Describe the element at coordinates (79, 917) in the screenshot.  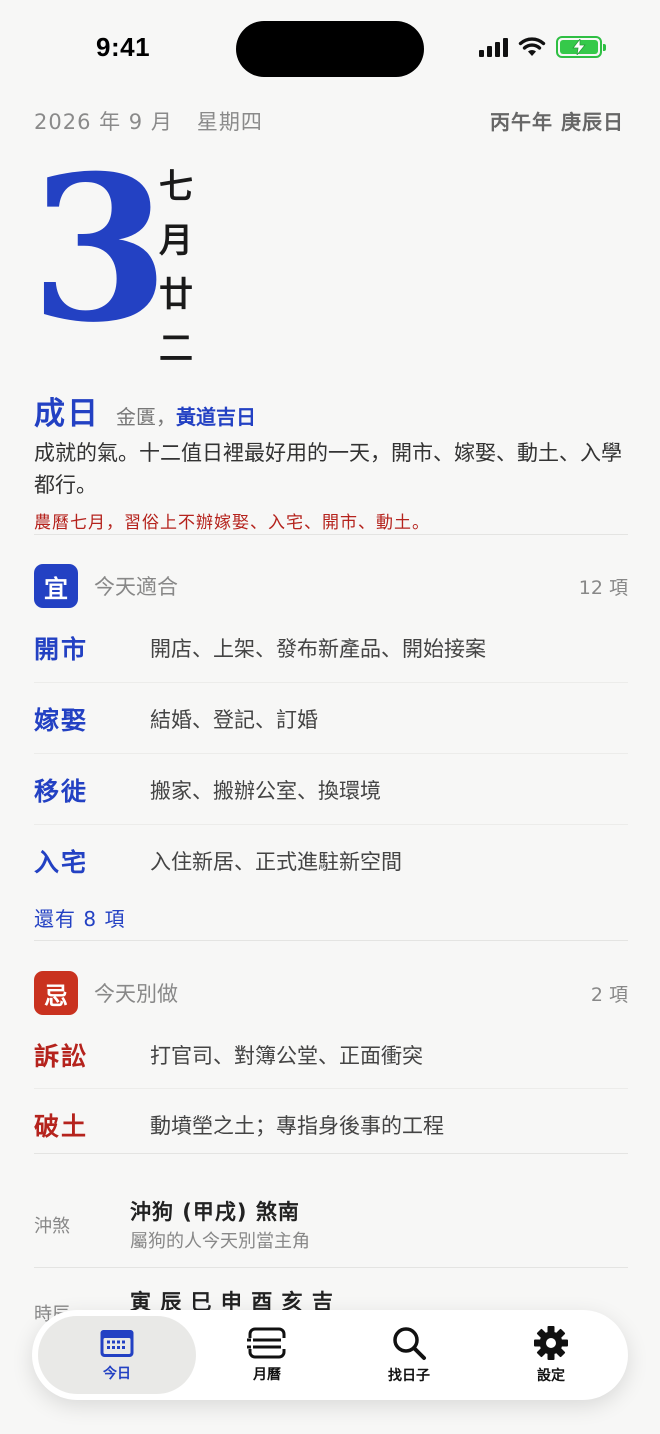
I see `show-more-good-link: 還有 8 項` at that location.